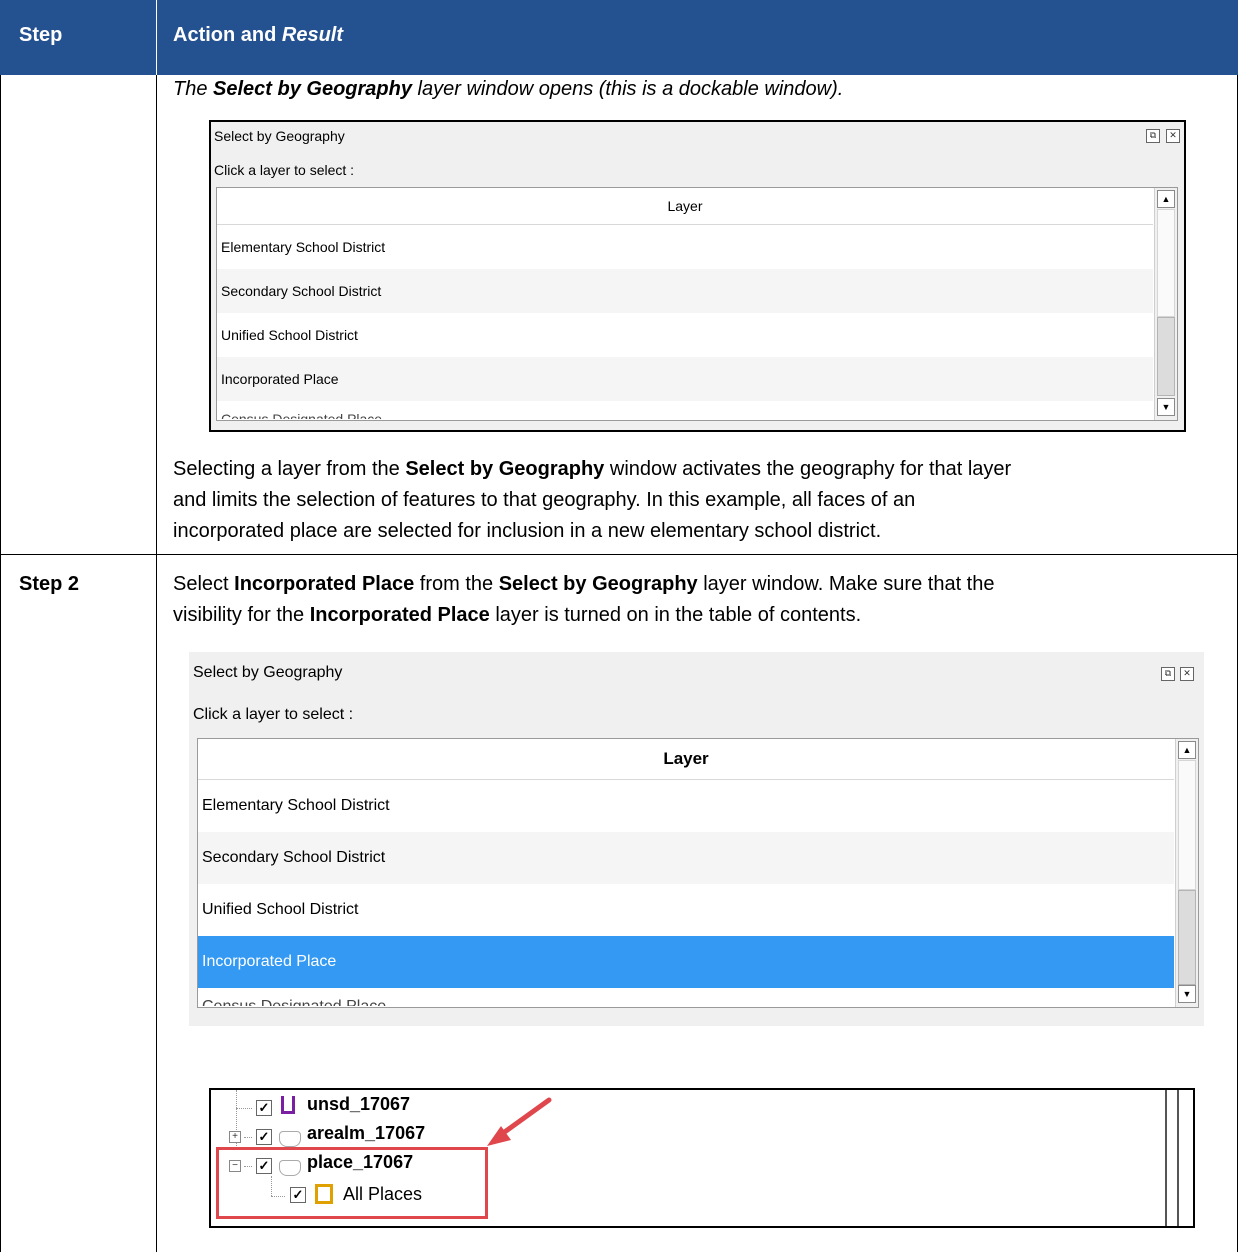 This screenshot has height=1252, width=1238. I want to click on instr-d: Select by Geography, so click(598, 584).